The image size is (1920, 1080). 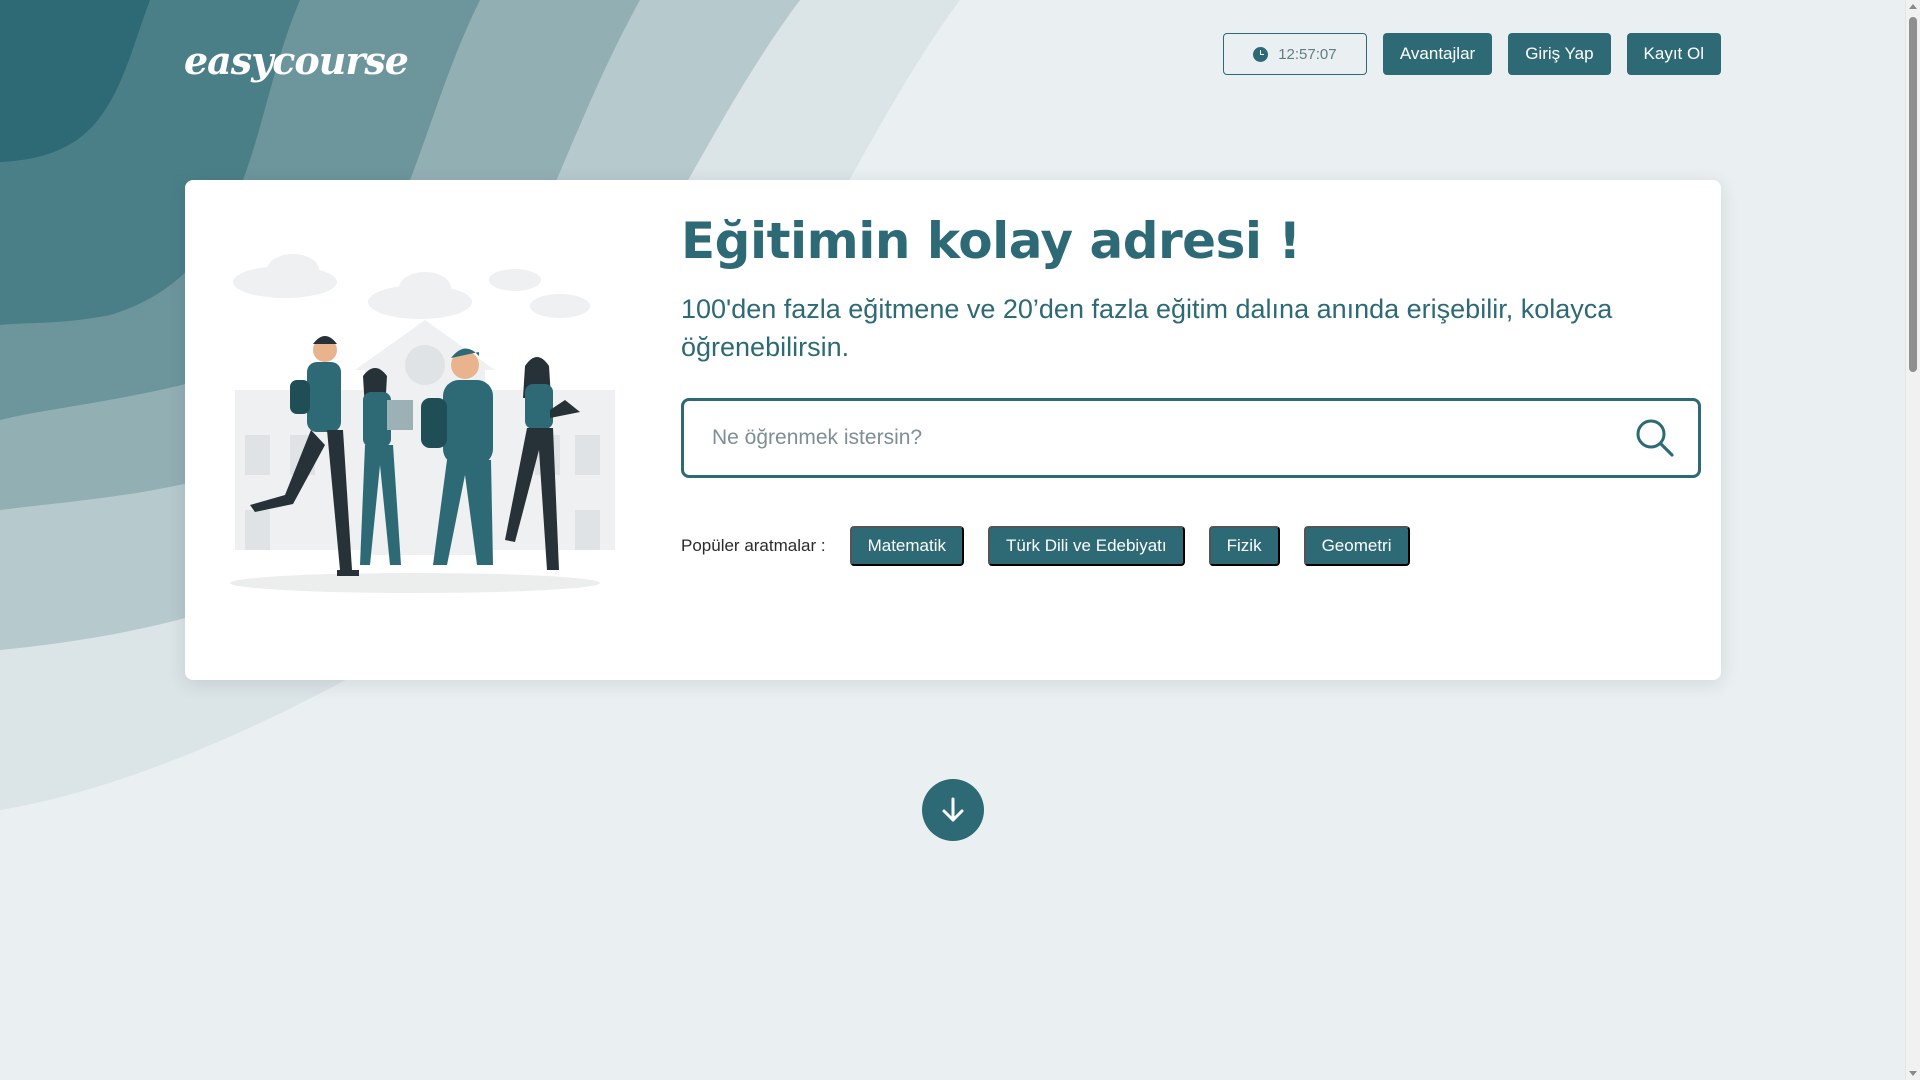 What do you see at coordinates (1913, 1073) in the screenshot?
I see `scroll-down-arrow-icon` at bounding box center [1913, 1073].